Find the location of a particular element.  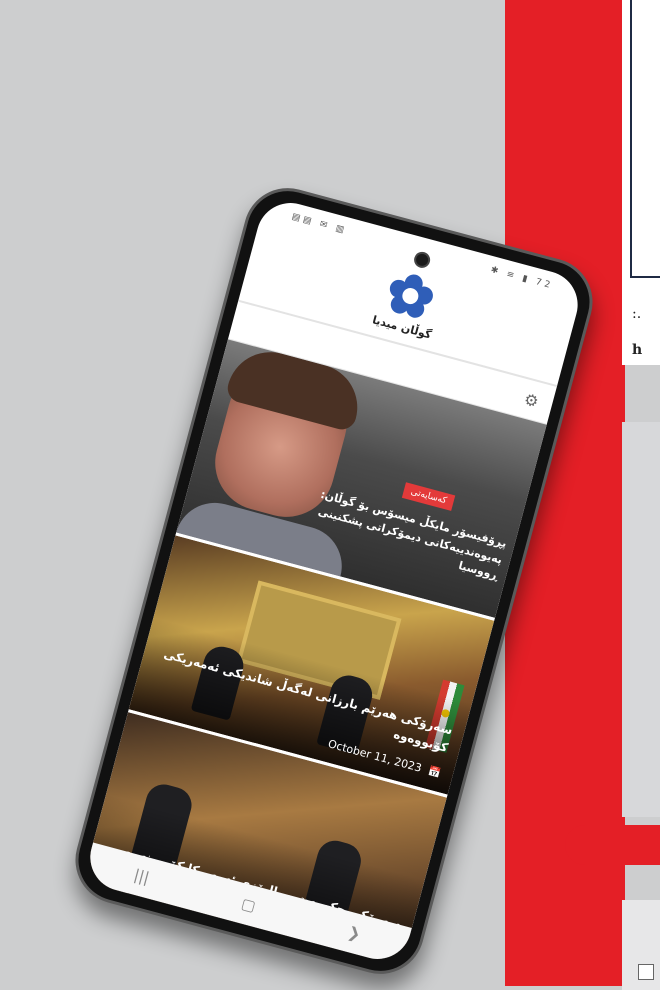

category-tag: کەسایەتی is located at coordinates (429, 496).